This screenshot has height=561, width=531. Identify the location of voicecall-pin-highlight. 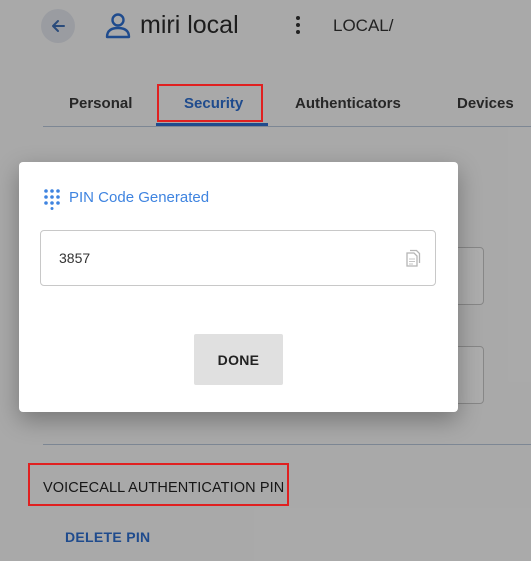
(158, 484).